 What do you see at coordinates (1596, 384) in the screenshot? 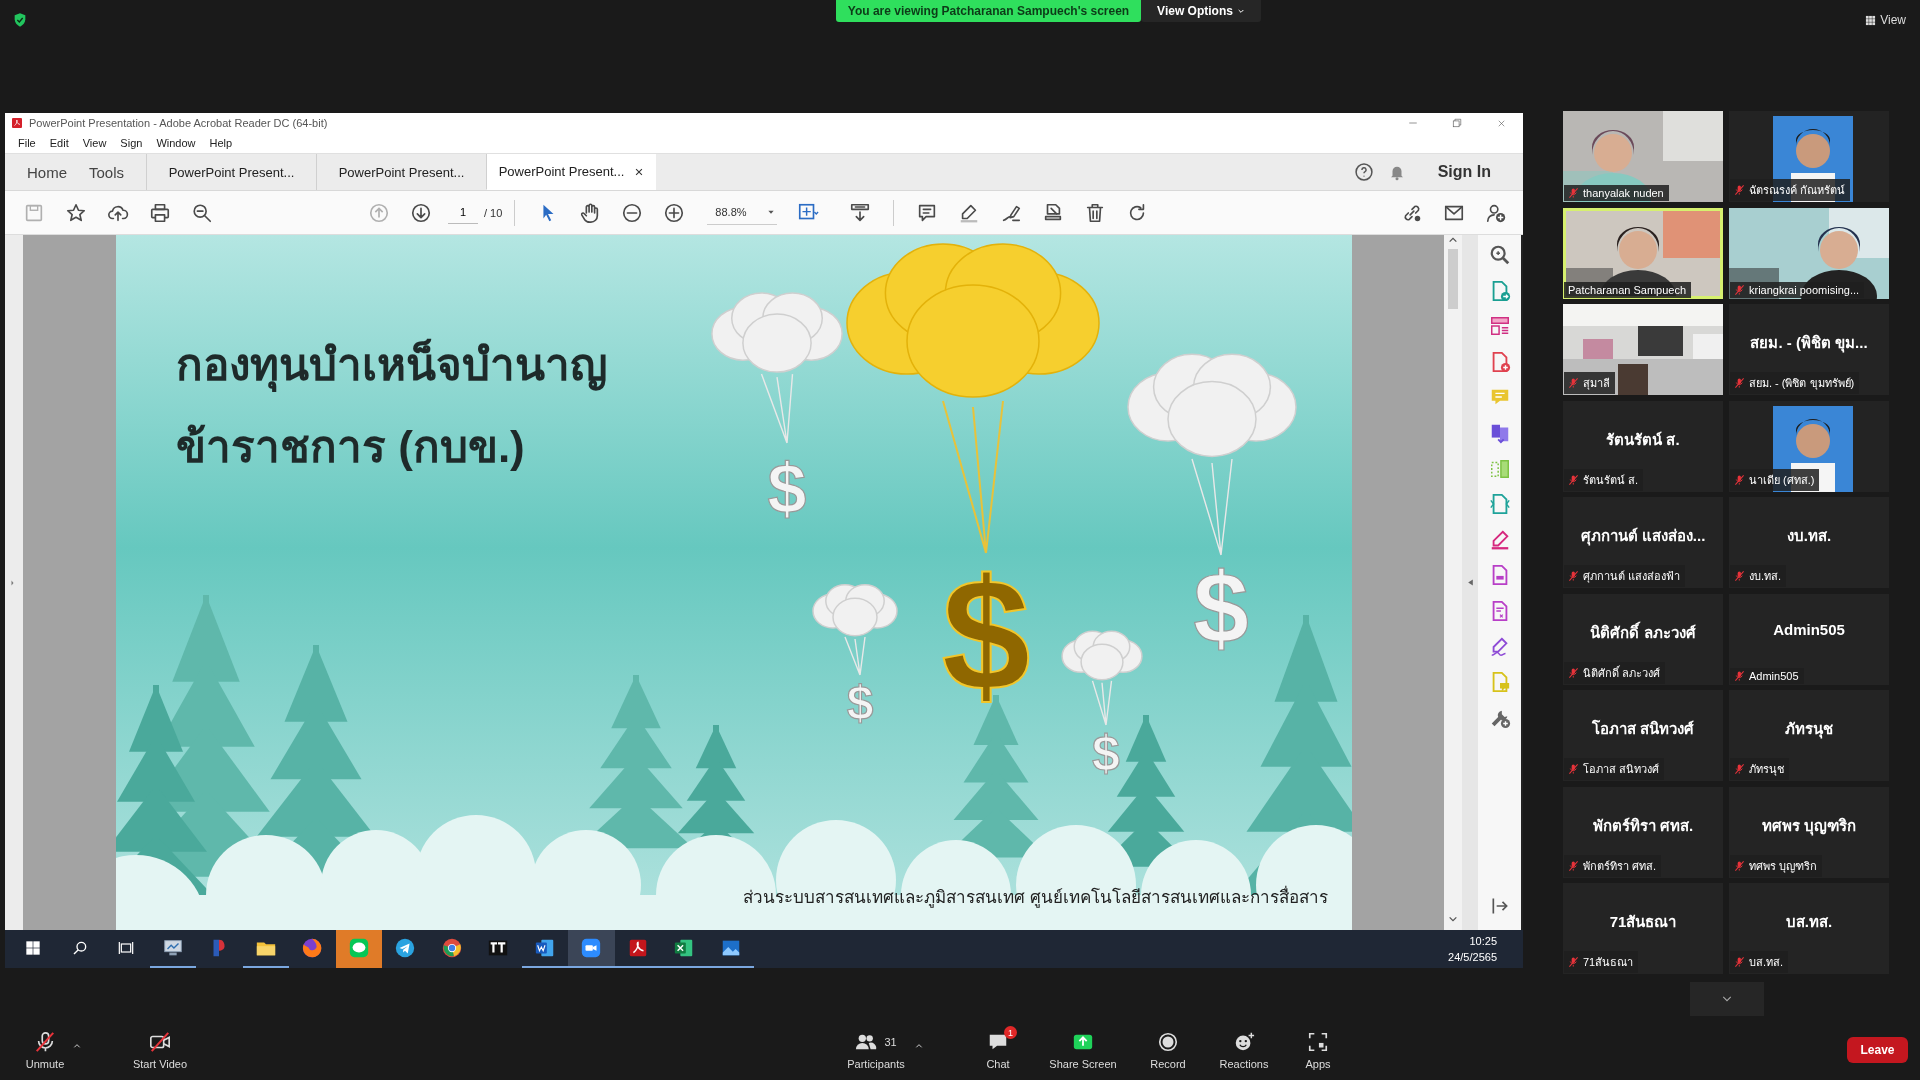
I see `participant-name: สุมาลี` at bounding box center [1596, 384].